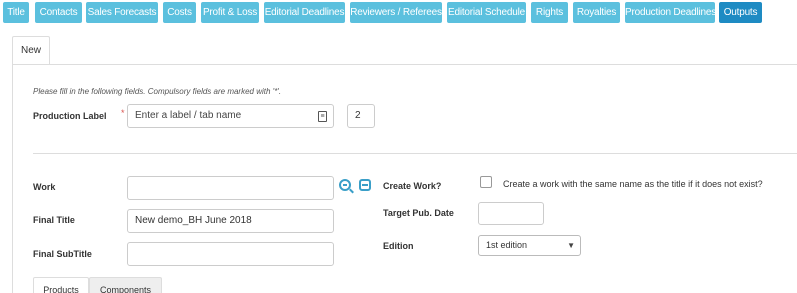 The height and width of the screenshot is (293, 797). What do you see at coordinates (511, 213) in the screenshot?
I see `target-pub-date-input` at bounding box center [511, 213].